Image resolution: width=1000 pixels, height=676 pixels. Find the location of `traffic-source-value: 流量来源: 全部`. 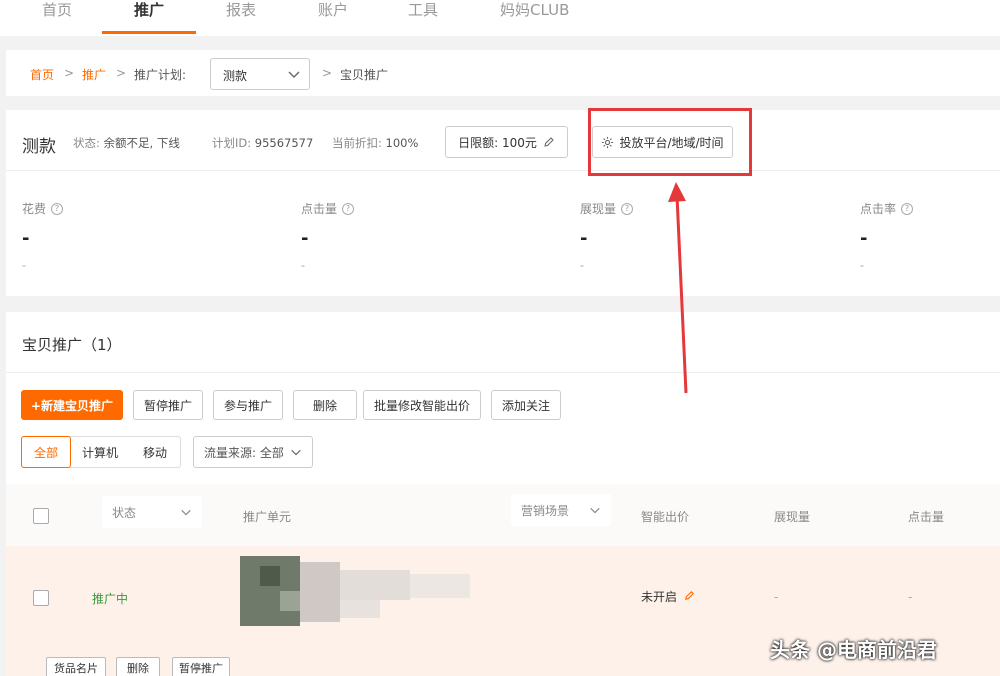

traffic-source-value: 流量来源: 全部 is located at coordinates (244, 452).